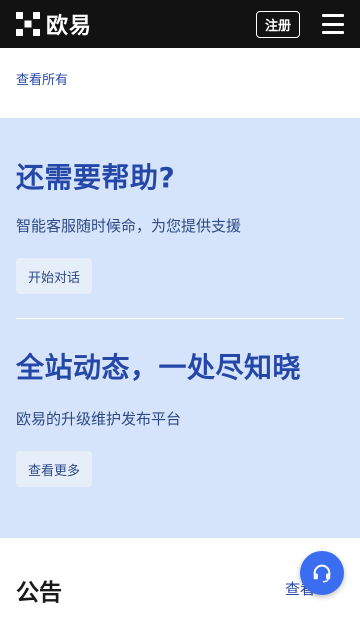 Image resolution: width=360 pixels, height=640 pixels. What do you see at coordinates (99, 419) in the screenshot?
I see `news-description: 欧易的升级维护发布平台` at bounding box center [99, 419].